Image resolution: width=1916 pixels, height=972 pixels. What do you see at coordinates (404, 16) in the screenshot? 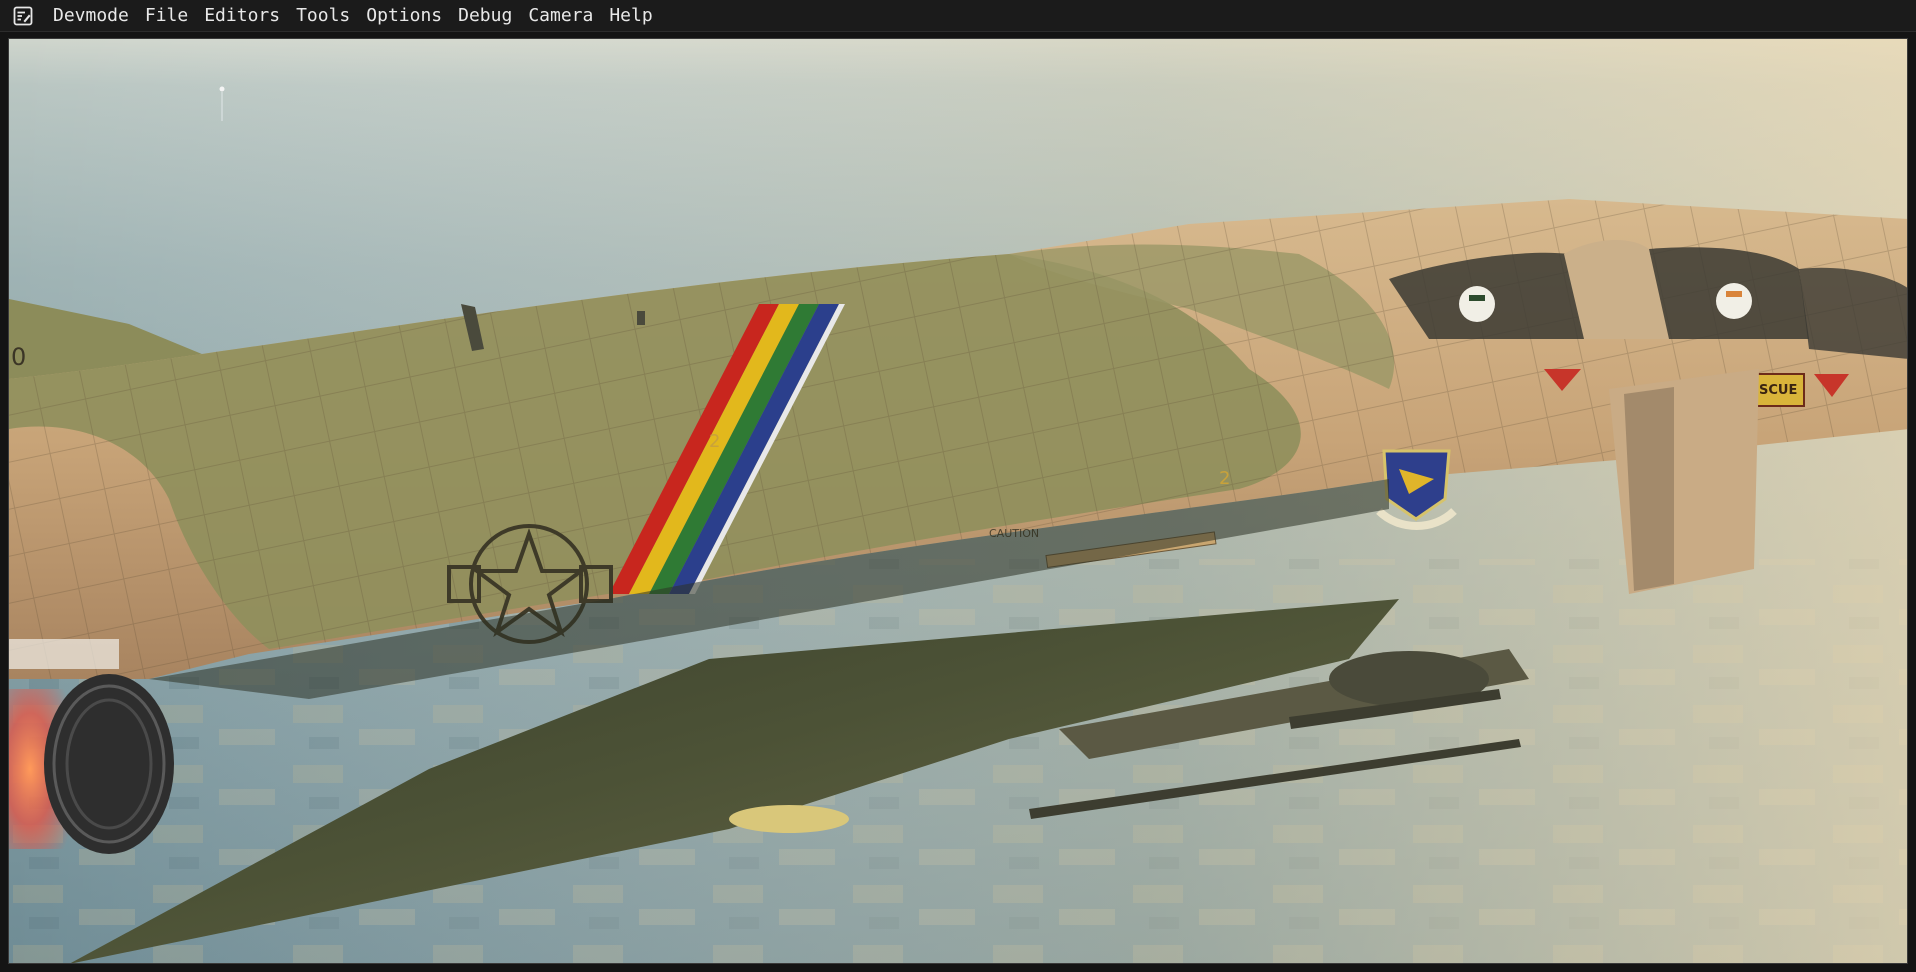
I see `menu-options: Options` at bounding box center [404, 16].